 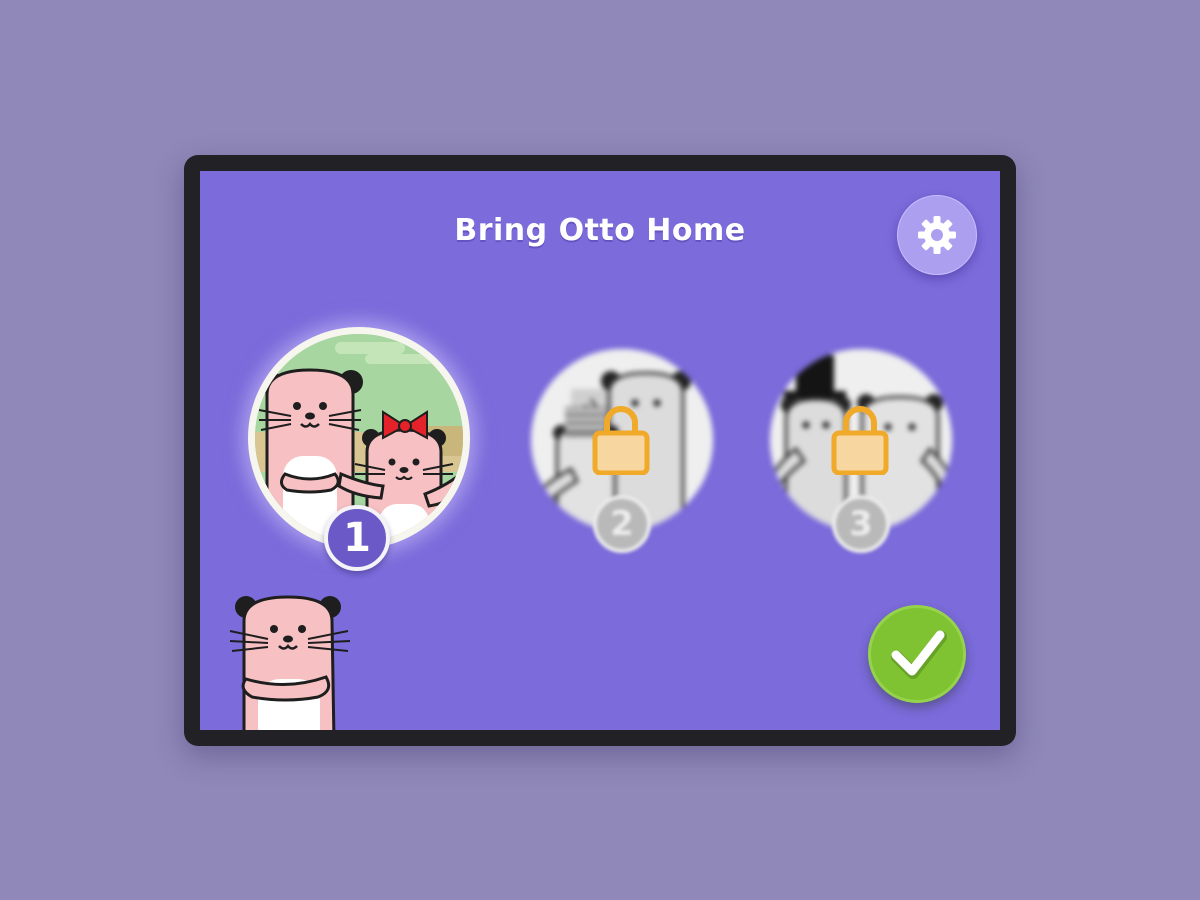 I want to click on confirm-button, so click(x=917, y=654).